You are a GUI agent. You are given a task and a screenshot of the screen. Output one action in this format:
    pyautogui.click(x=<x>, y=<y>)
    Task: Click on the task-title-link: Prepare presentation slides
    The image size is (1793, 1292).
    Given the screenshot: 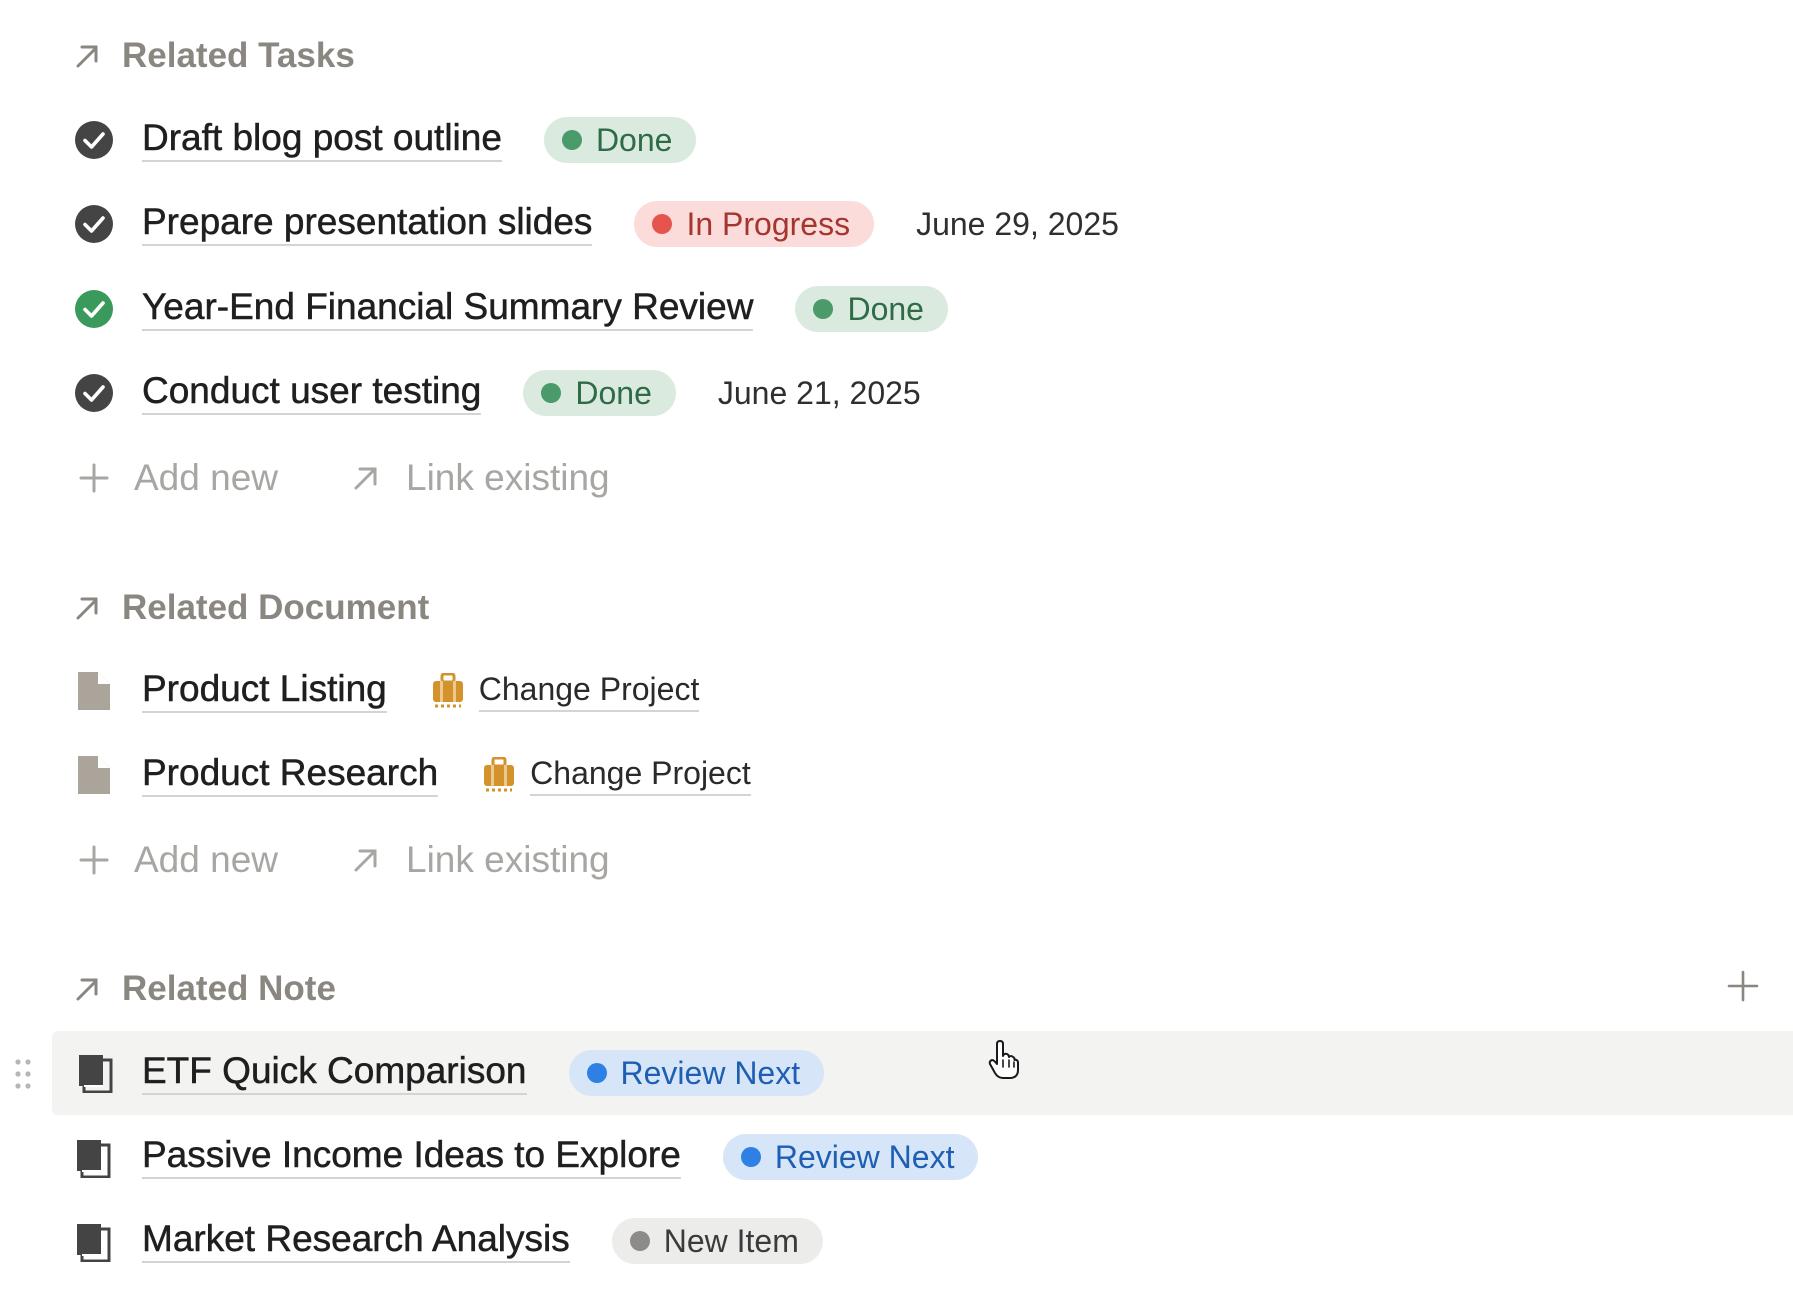 What is the action you would take?
    pyautogui.click(x=367, y=224)
    